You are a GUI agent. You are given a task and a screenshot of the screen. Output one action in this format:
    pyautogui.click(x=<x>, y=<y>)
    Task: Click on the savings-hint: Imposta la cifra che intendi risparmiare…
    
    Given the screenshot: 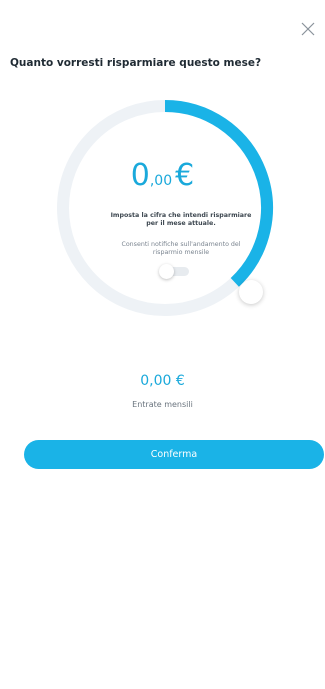 What is the action you would take?
    pyautogui.click(x=181, y=219)
    